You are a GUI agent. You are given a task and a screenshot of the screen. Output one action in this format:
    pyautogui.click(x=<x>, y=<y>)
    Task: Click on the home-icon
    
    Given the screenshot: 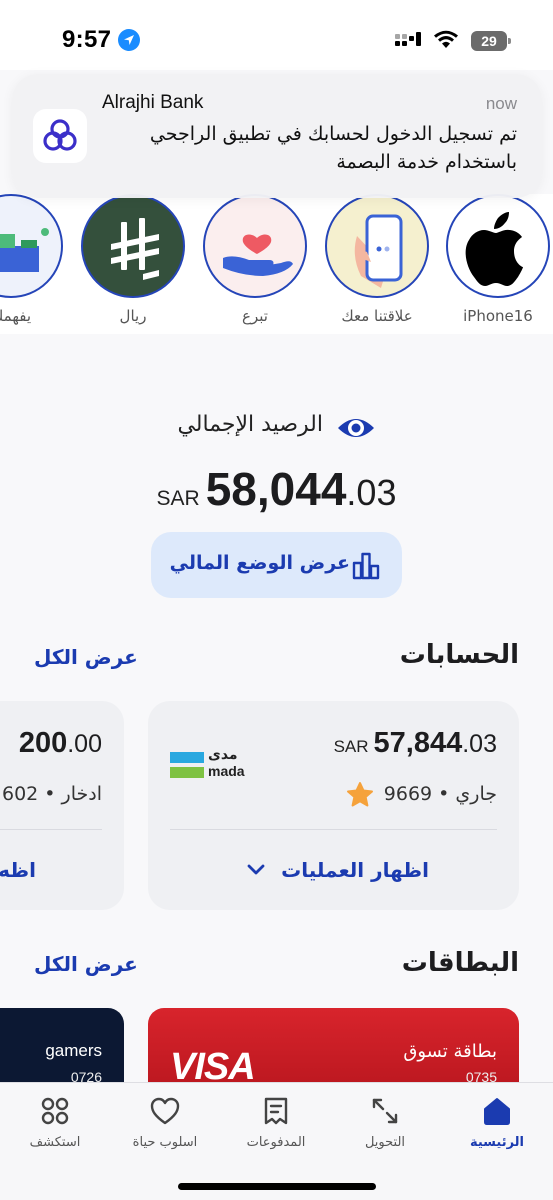 What is the action you would take?
    pyautogui.click(x=497, y=1111)
    